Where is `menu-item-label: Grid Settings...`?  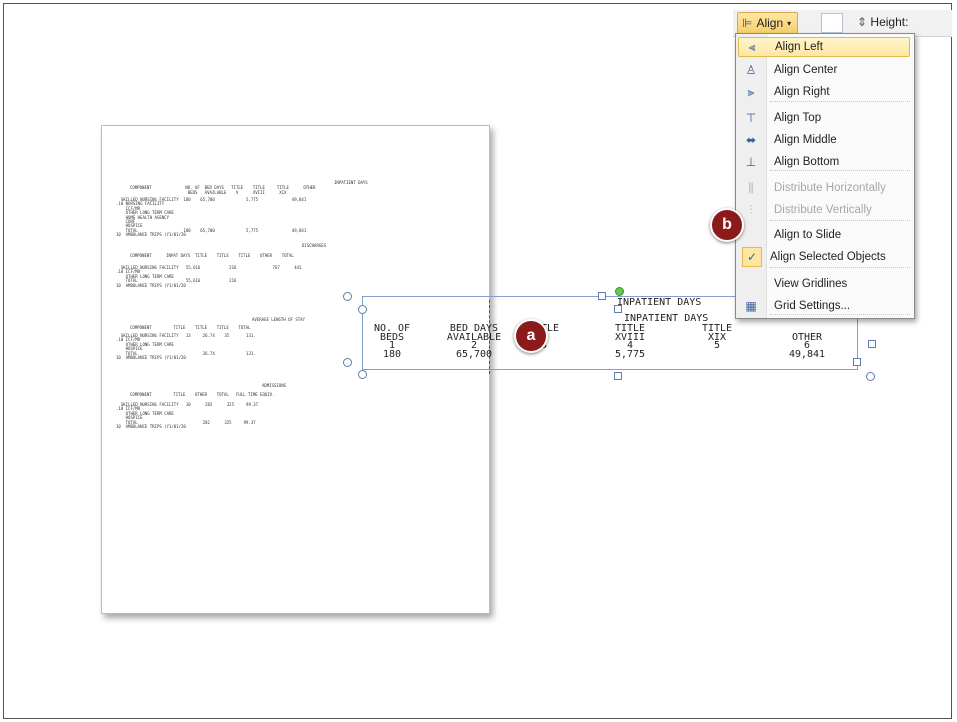 menu-item-label: Grid Settings... is located at coordinates (812, 306).